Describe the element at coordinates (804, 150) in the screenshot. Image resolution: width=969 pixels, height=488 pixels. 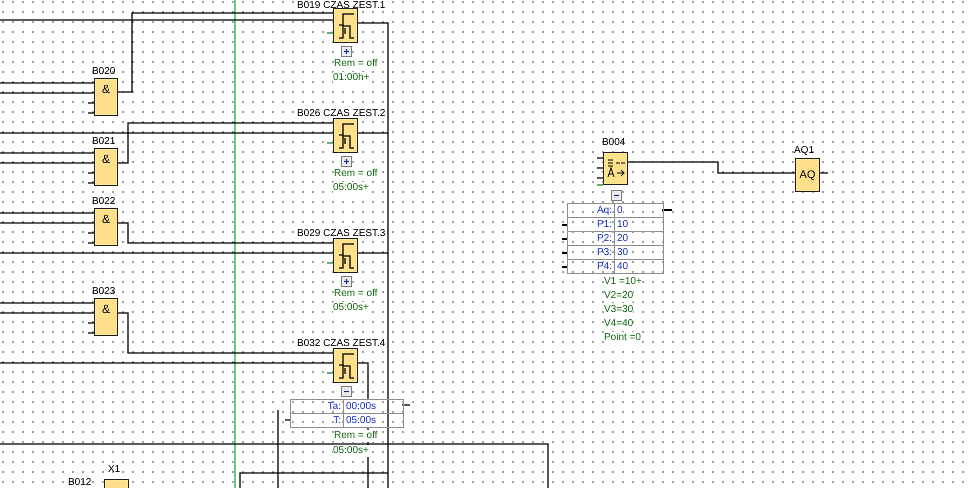
I see `block-label: AQ1` at that location.